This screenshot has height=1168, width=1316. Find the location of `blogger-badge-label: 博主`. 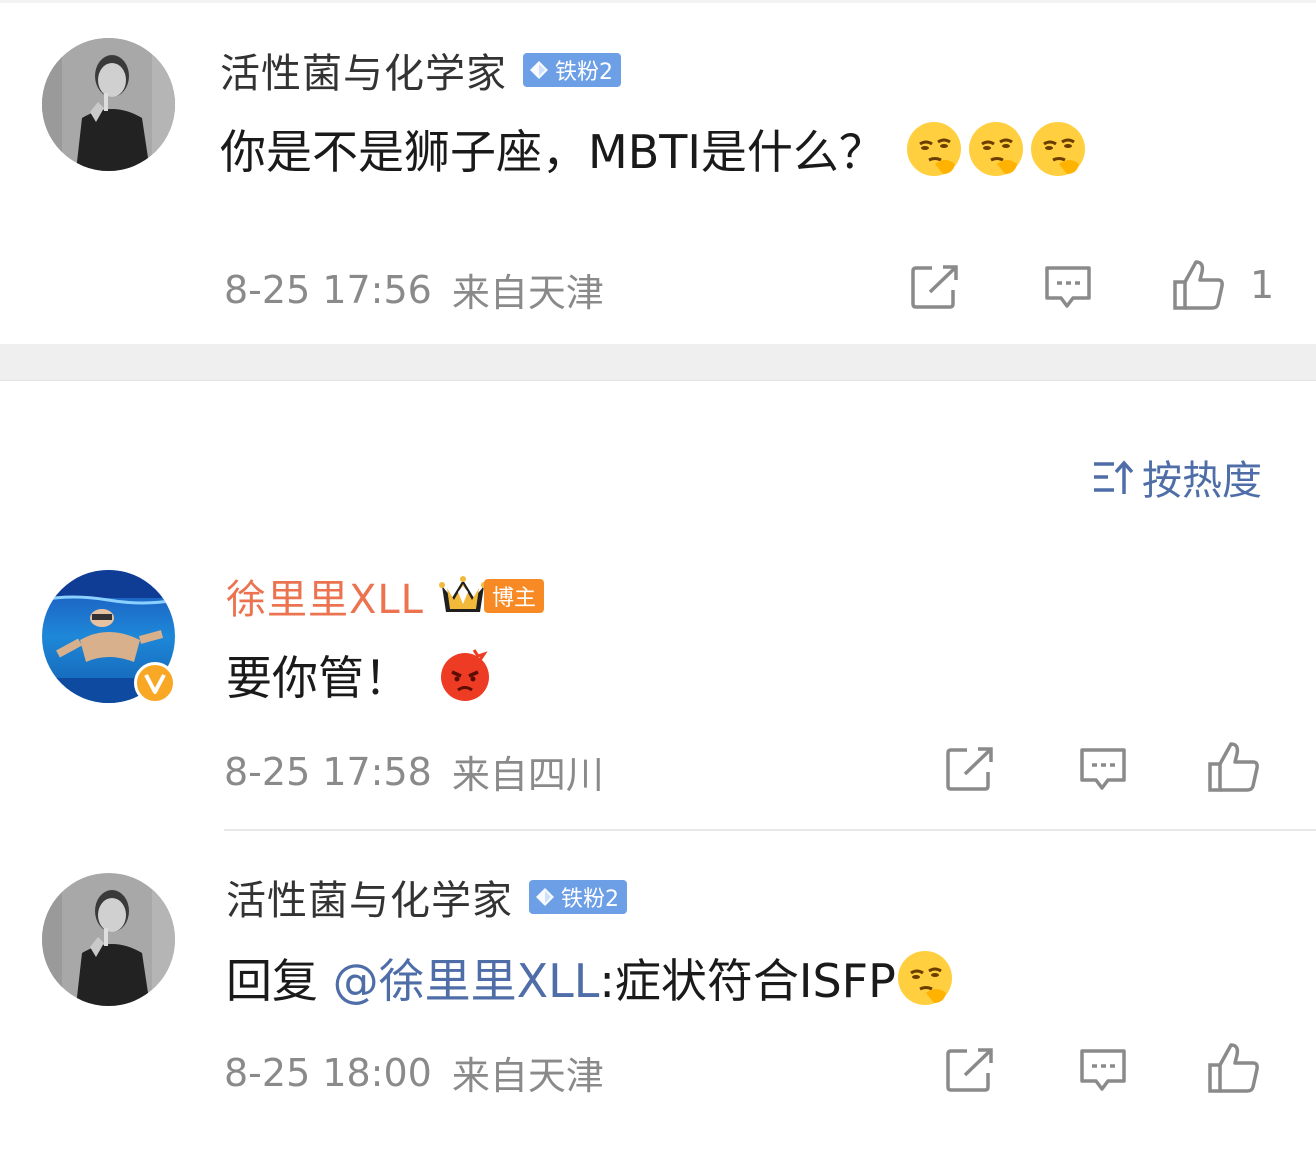

blogger-badge-label: 博主 is located at coordinates (513, 596).